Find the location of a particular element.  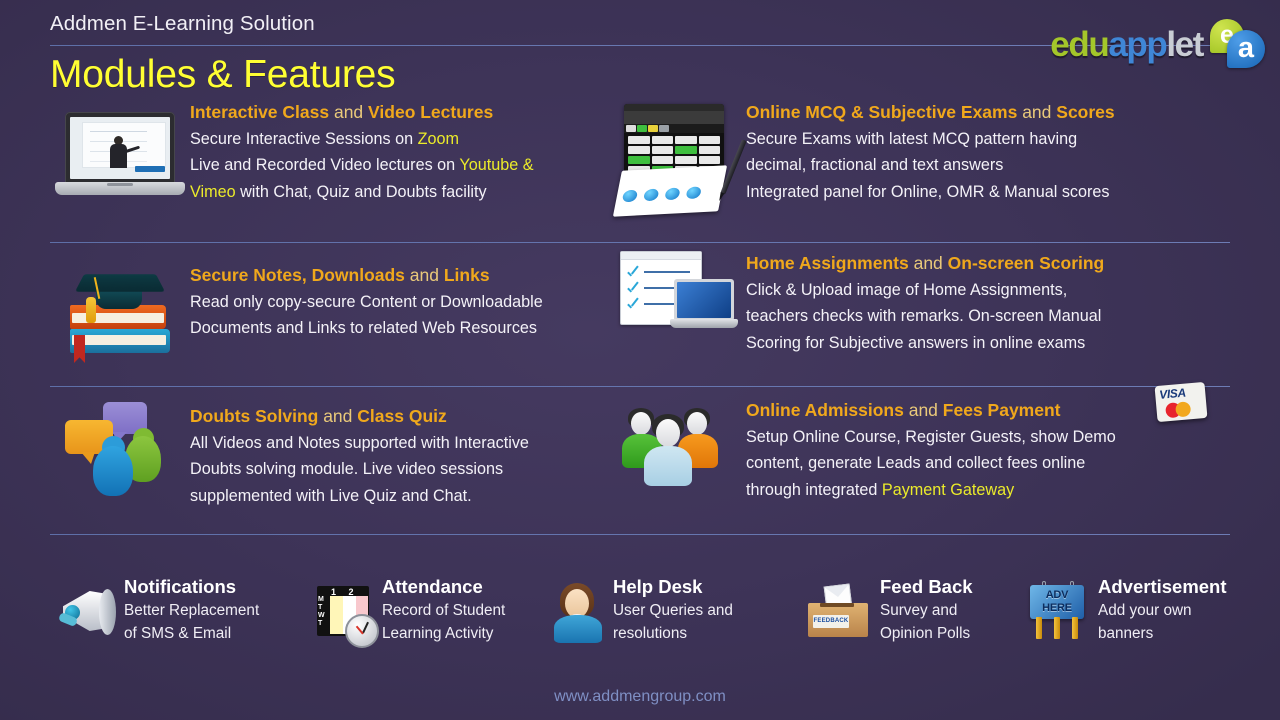

feature-title: Interactive Class and Video Lectures is located at coordinates (395, 113).